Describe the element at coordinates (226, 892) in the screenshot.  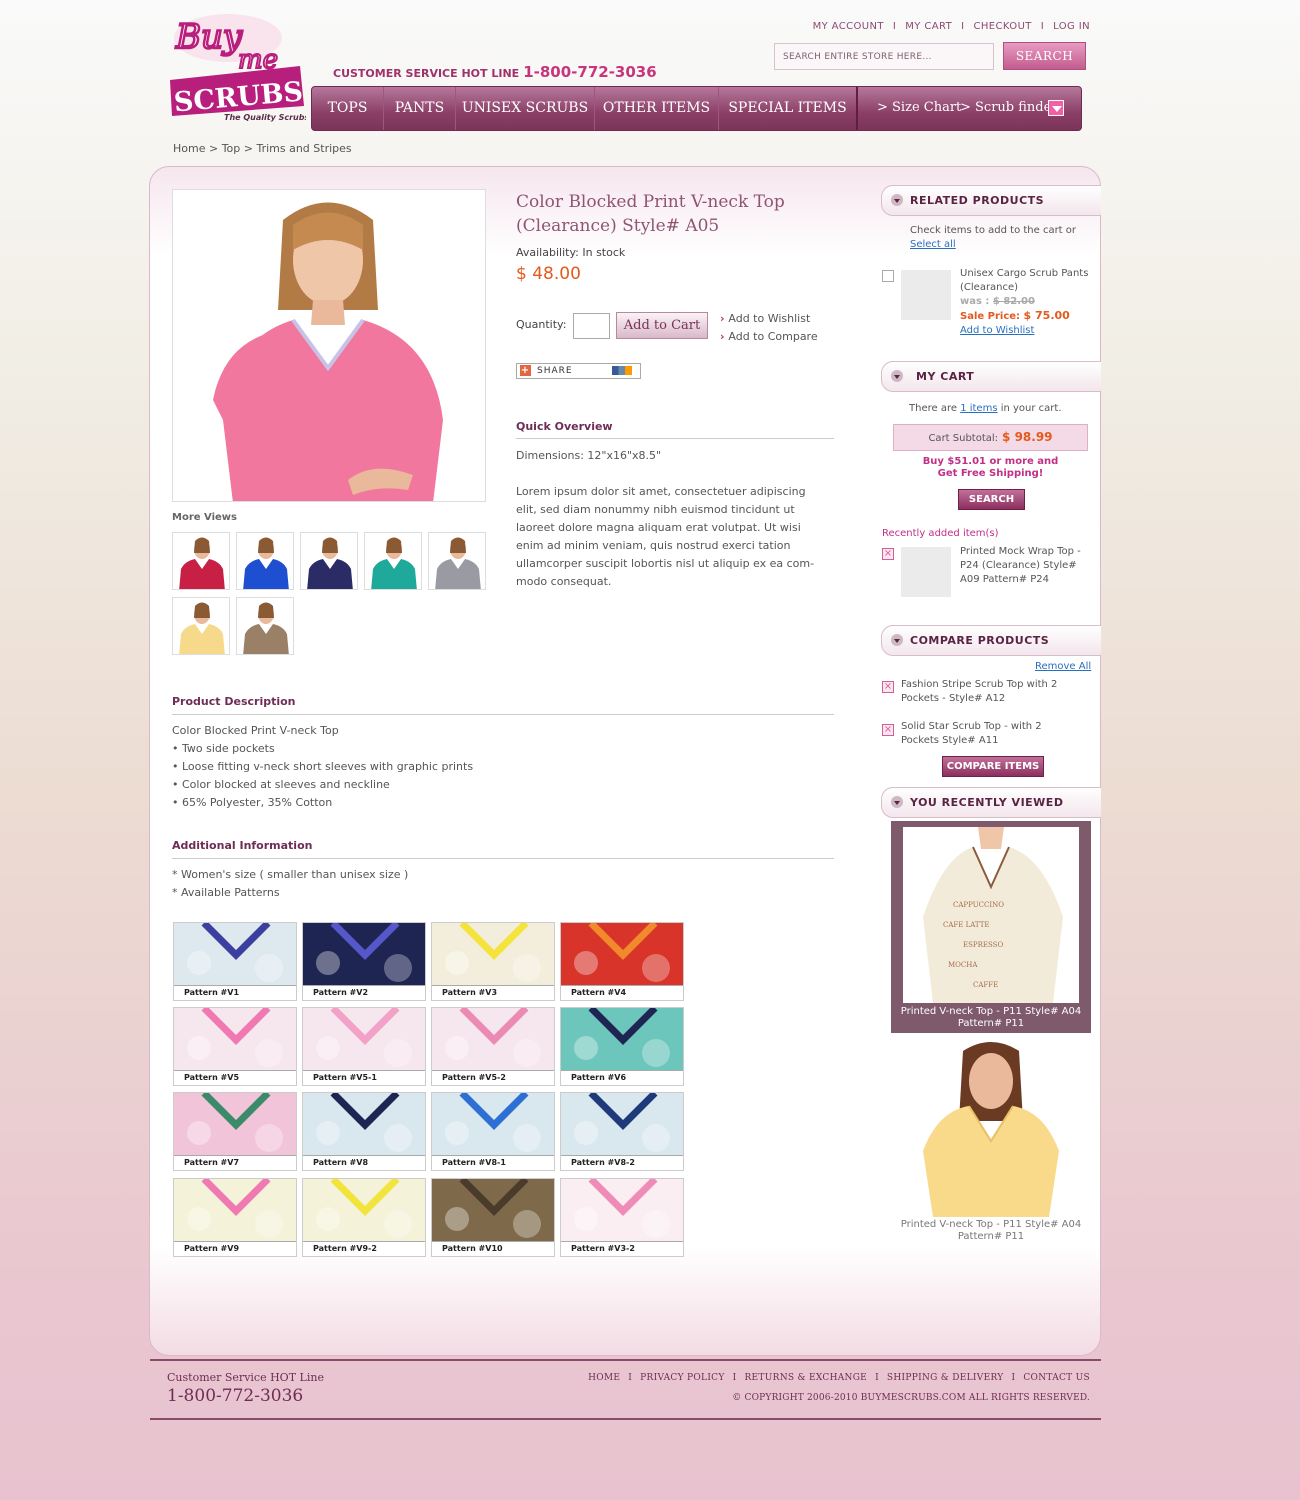
I see `additional-line: * Available Patterns` at that location.